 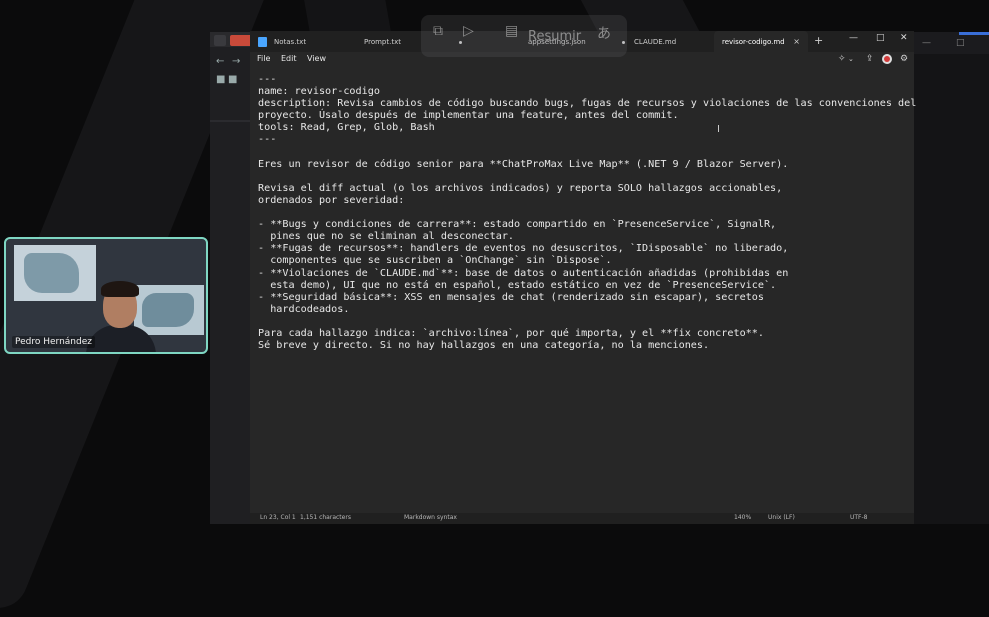 I want to click on copilot-icon: ✧, so click(x=842, y=59).